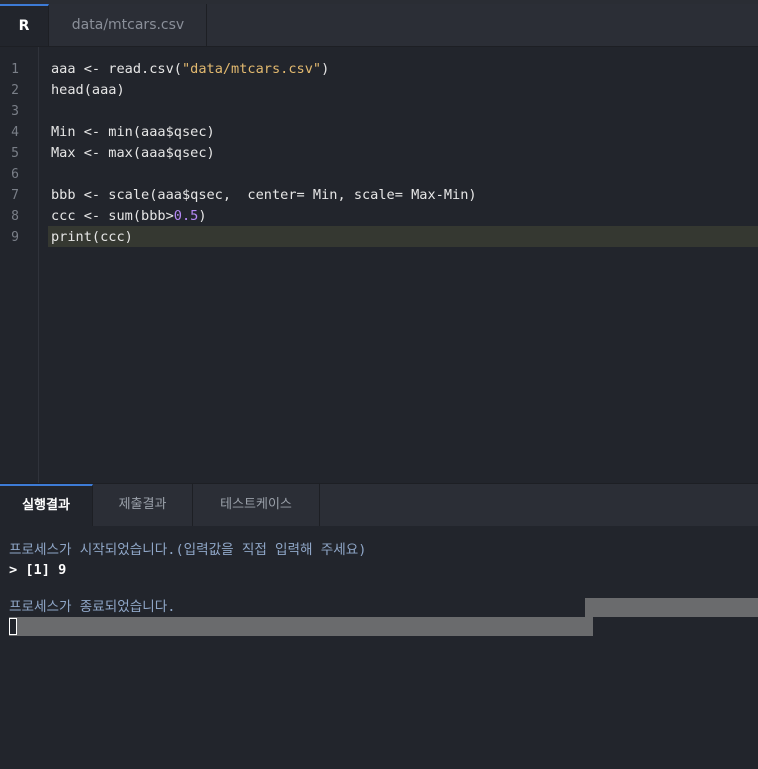  What do you see at coordinates (128, 25) in the screenshot?
I see `tab-file: data/mtcars.csv` at bounding box center [128, 25].